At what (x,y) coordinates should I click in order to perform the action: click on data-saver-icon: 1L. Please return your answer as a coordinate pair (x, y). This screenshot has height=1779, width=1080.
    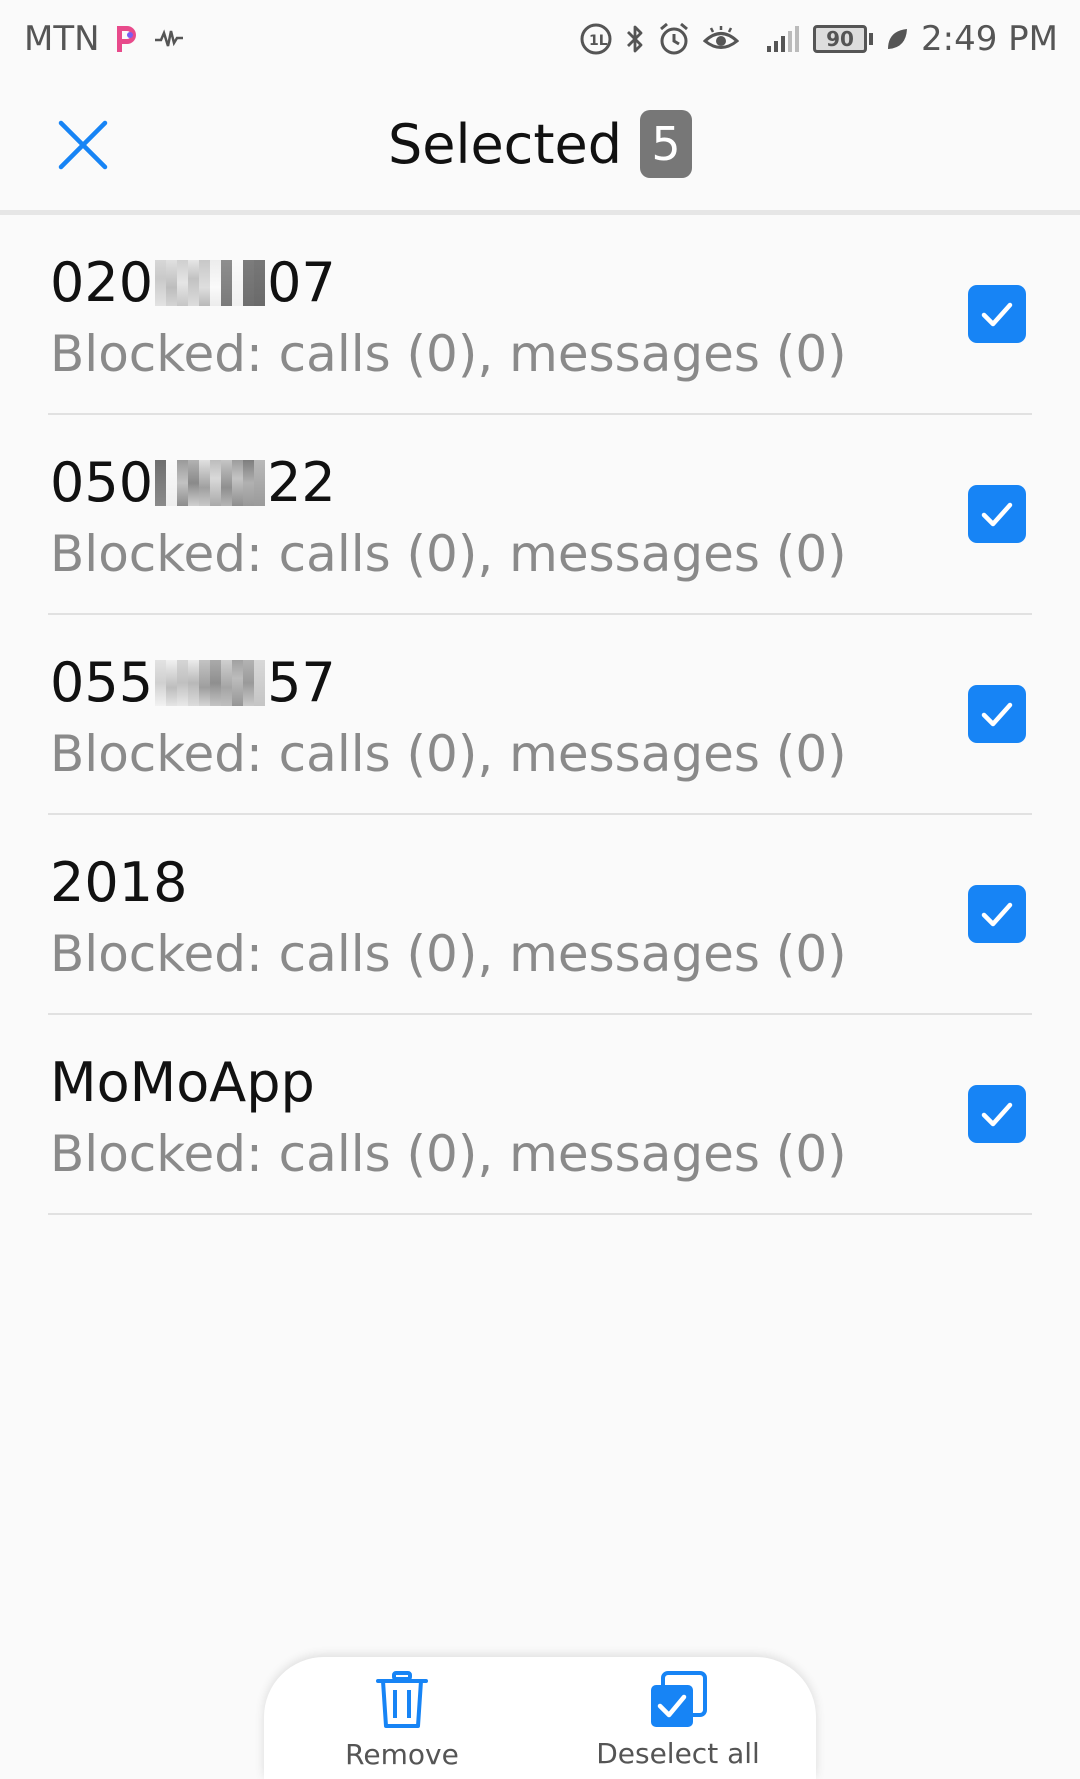
    Looking at the image, I should click on (596, 39).